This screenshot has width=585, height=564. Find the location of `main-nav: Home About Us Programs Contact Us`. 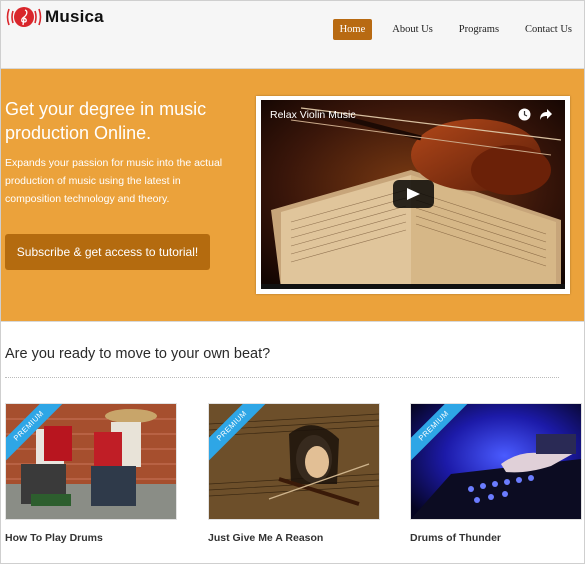

main-nav: Home About Us Programs Contact Us is located at coordinates (448, 29).